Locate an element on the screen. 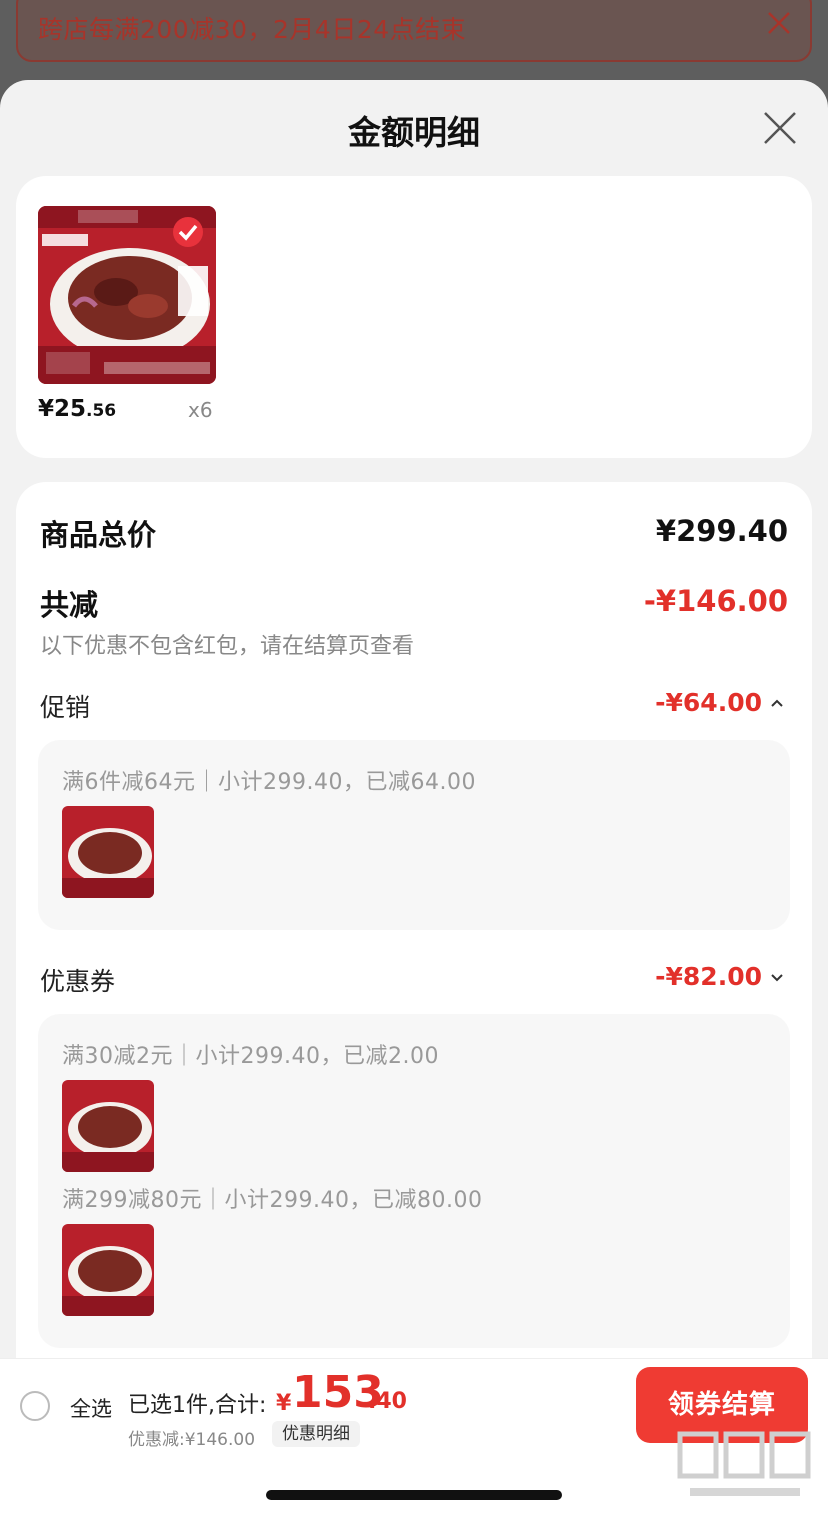  chevron-down-icon is located at coordinates (777, 977).